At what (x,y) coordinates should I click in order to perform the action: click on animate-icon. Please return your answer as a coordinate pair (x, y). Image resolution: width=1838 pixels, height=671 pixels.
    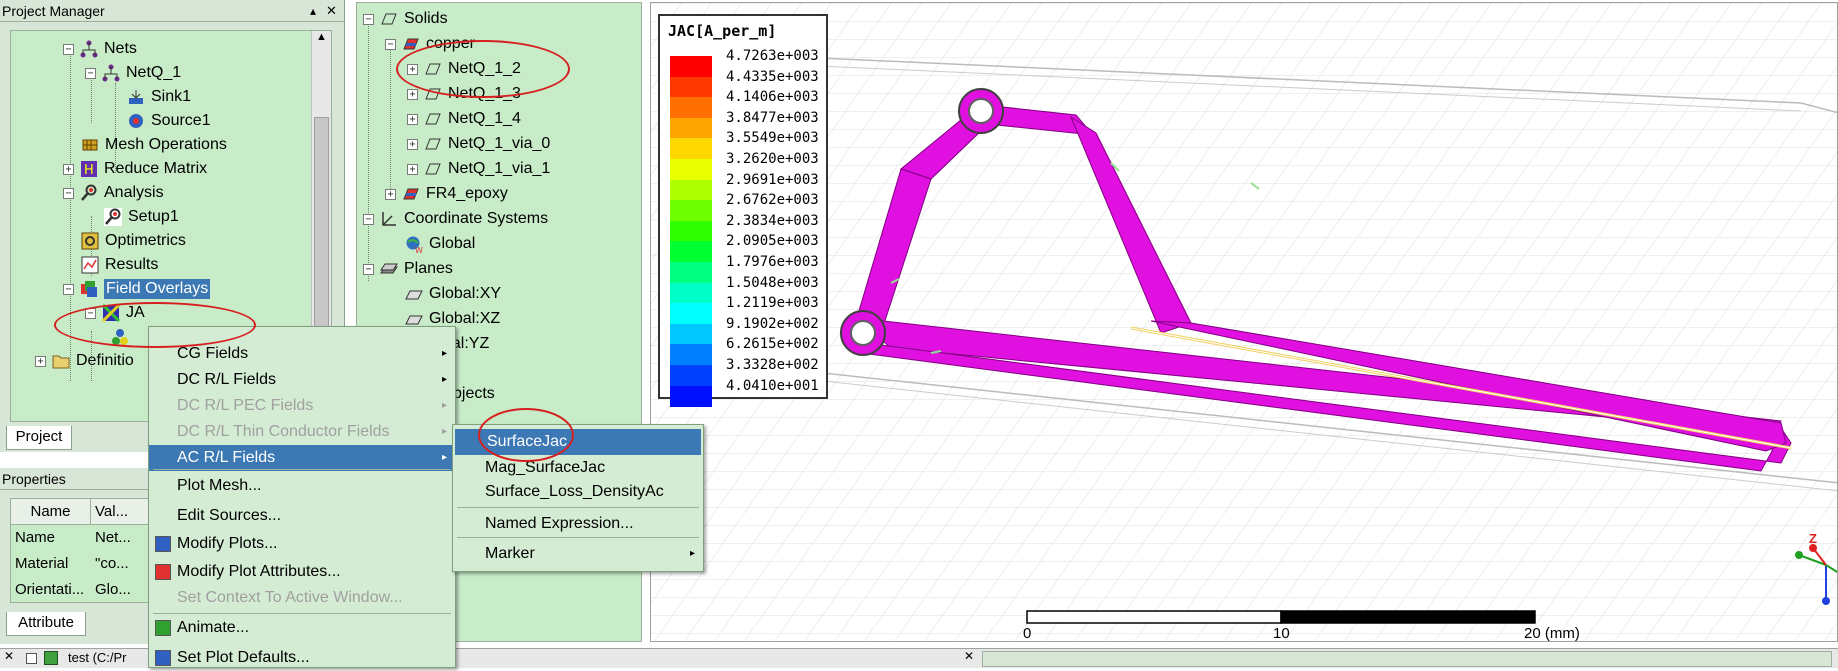
    Looking at the image, I should click on (163, 628).